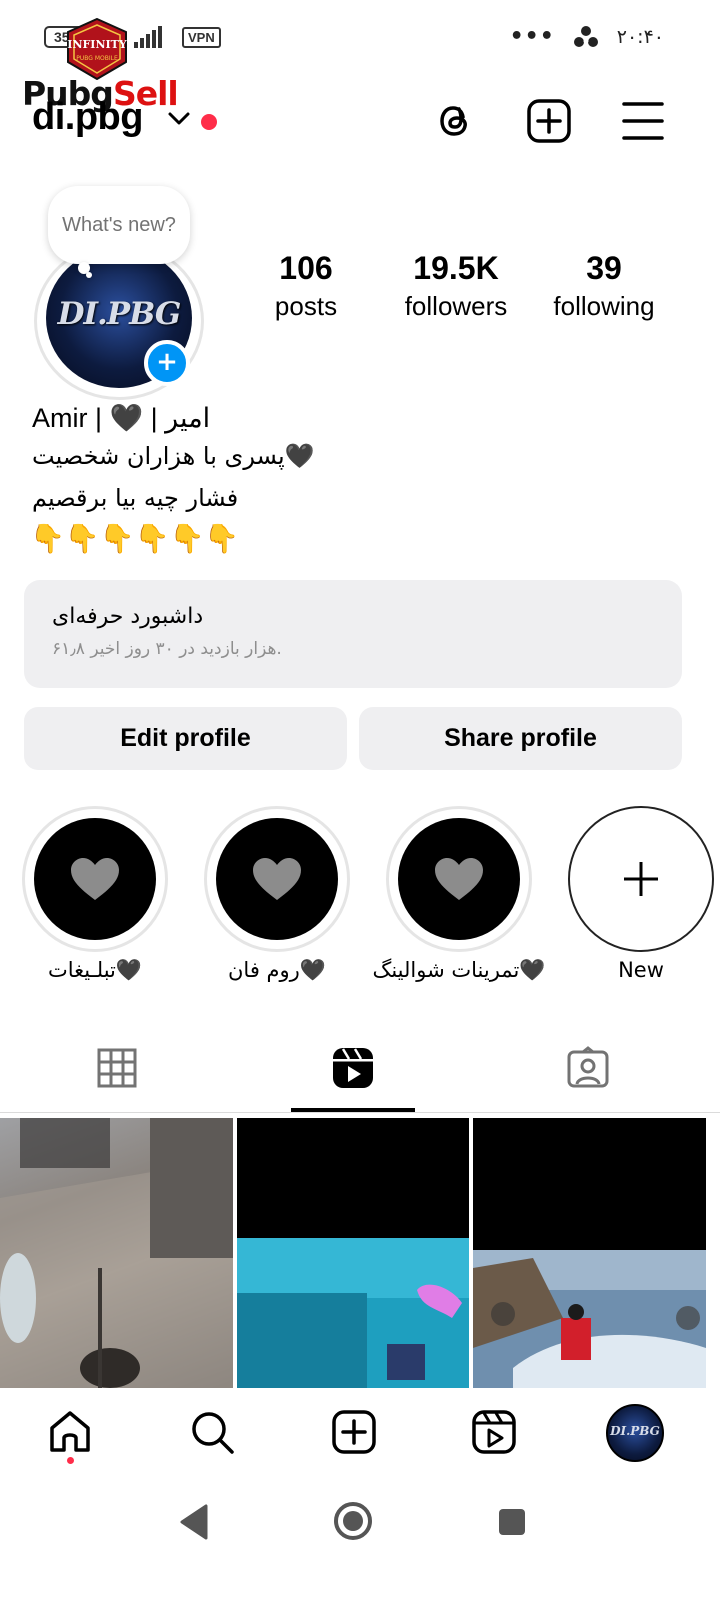 This screenshot has height=1600, width=720. What do you see at coordinates (589, 1319) in the screenshot?
I see `reel-thumbnail-3-art` at bounding box center [589, 1319].